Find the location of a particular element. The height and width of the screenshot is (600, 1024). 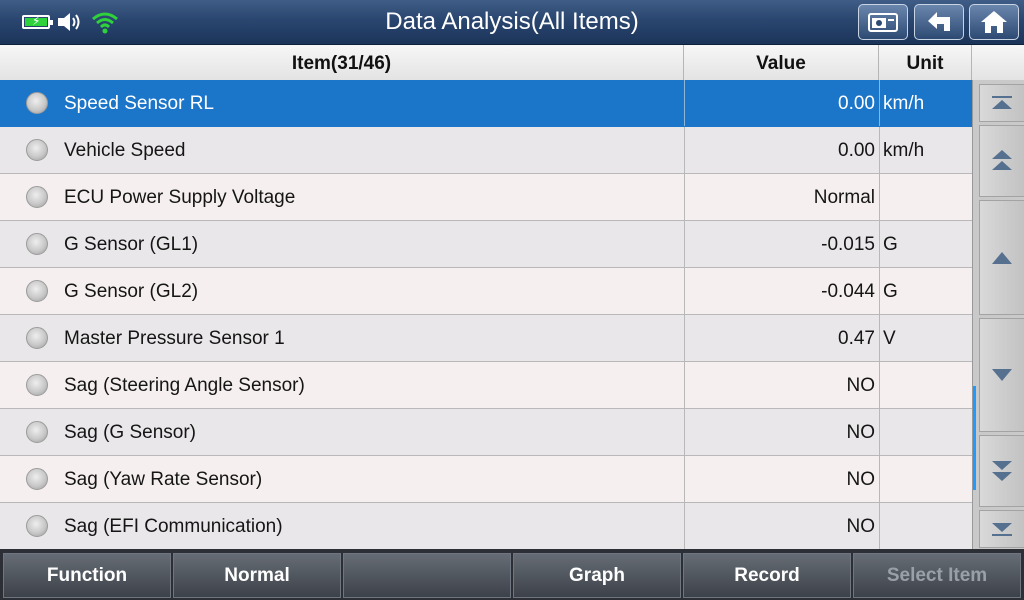

record-button: Record is located at coordinates (767, 575).